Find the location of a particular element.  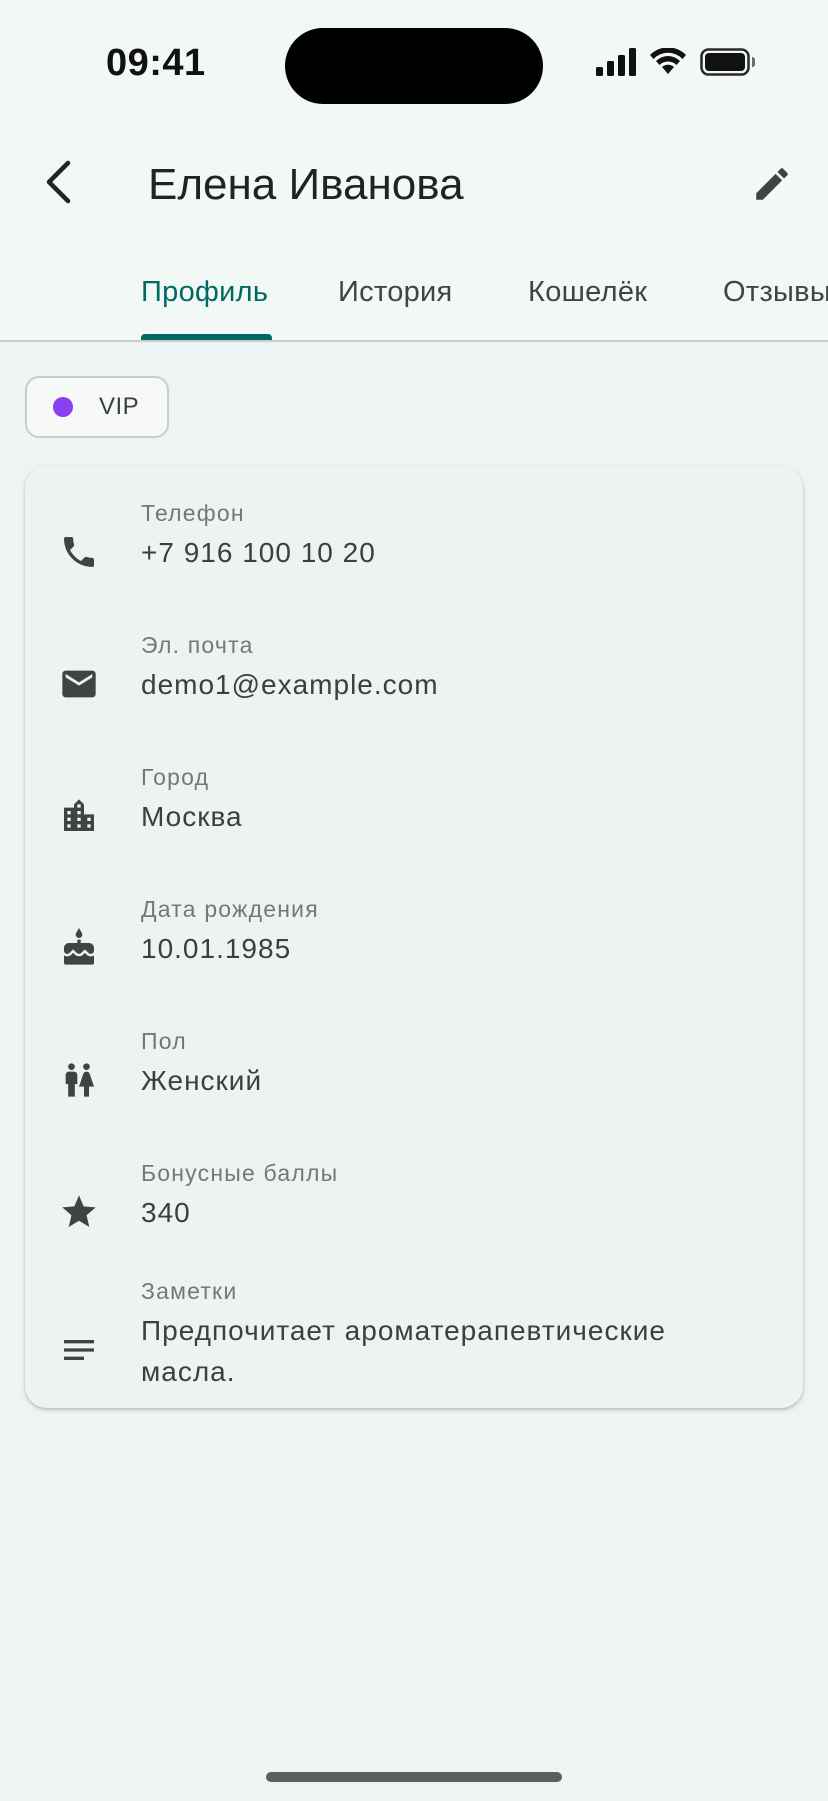

pencil-icon is located at coordinates (772, 186).